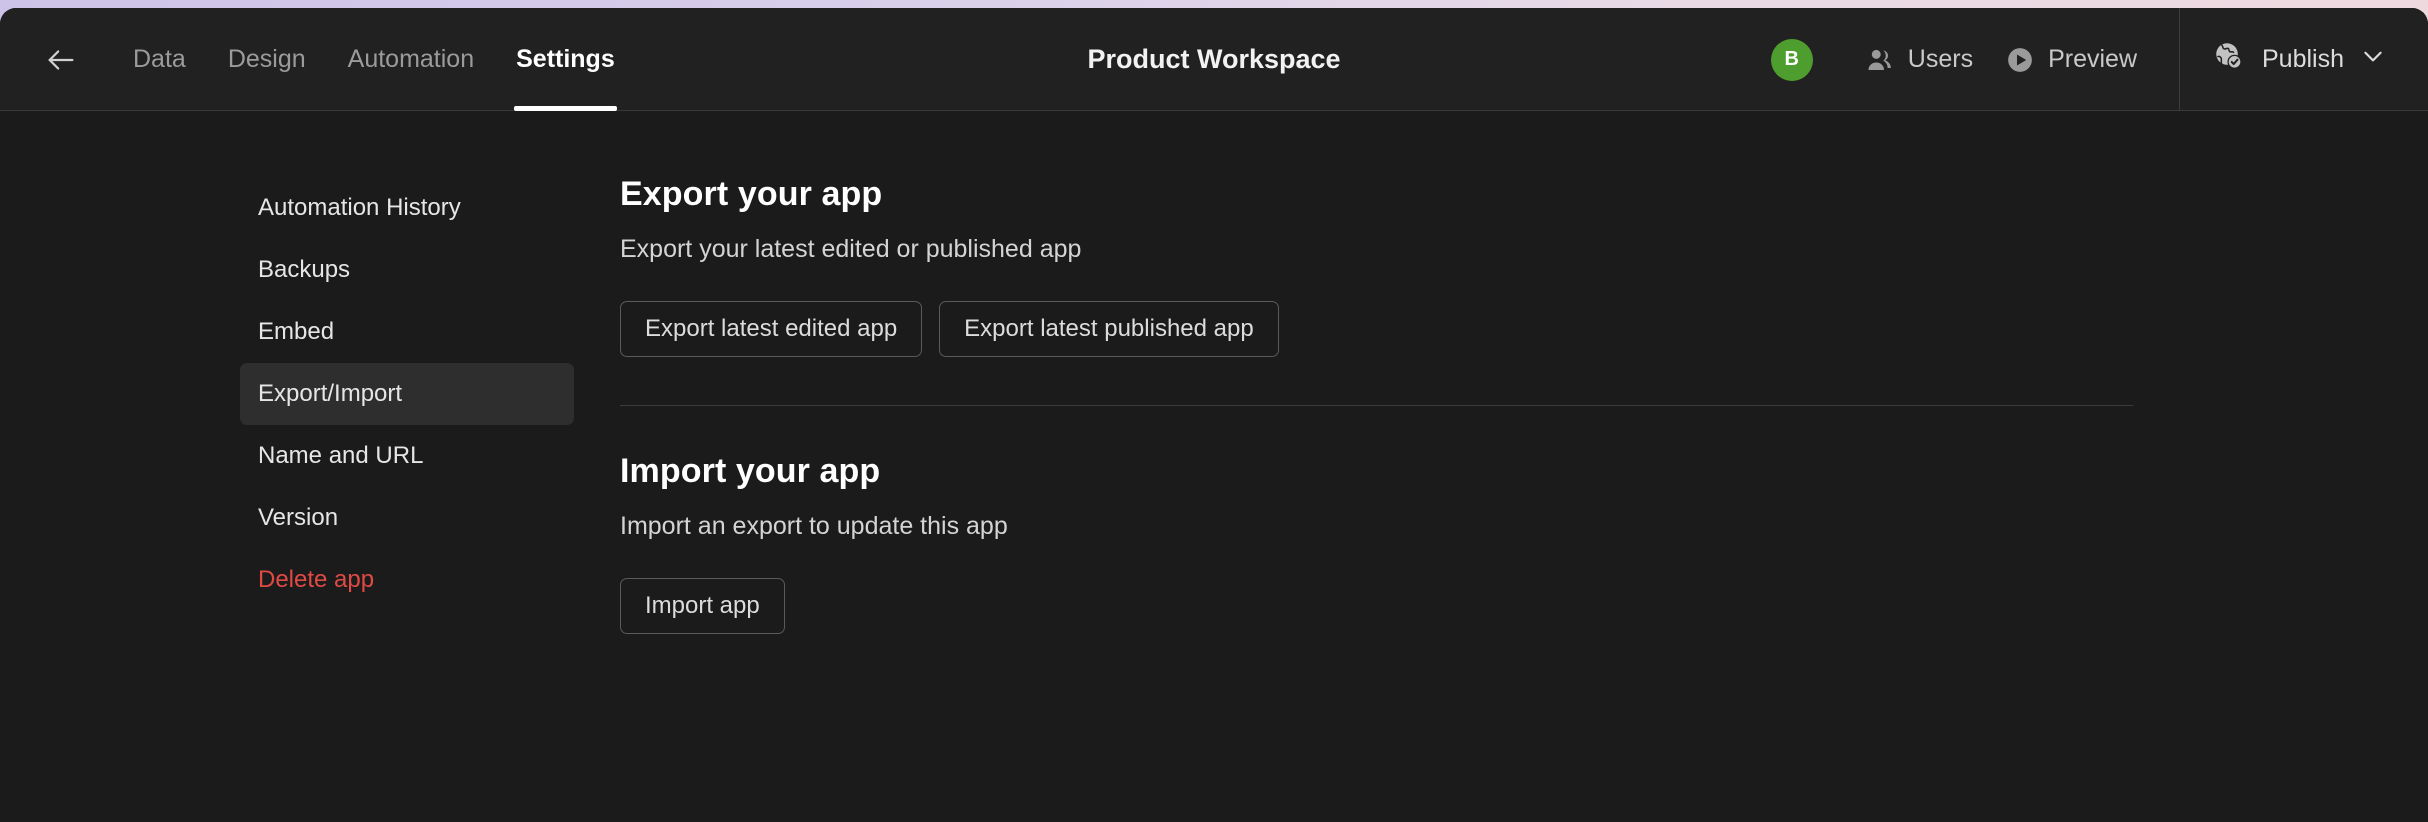 The width and height of the screenshot is (2428, 822). I want to click on sidebar-item-export-import: Export/Import, so click(407, 394).